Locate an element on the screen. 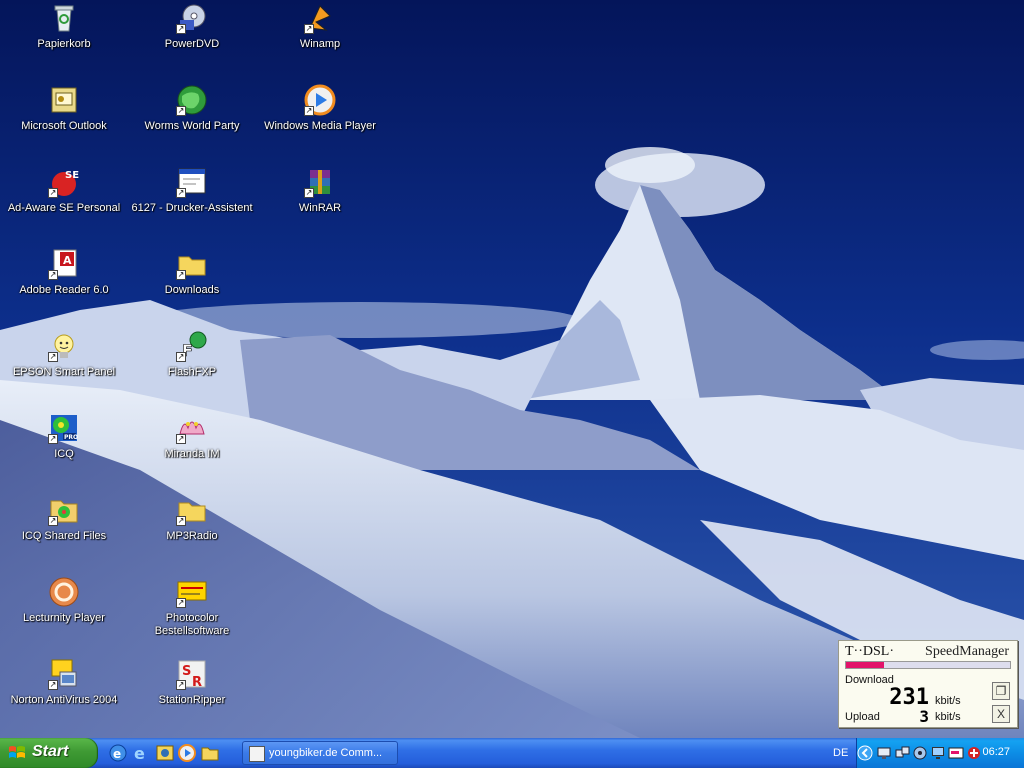 This screenshot has height=768, width=1024. outlook-icon is located at coordinates (64, 100).